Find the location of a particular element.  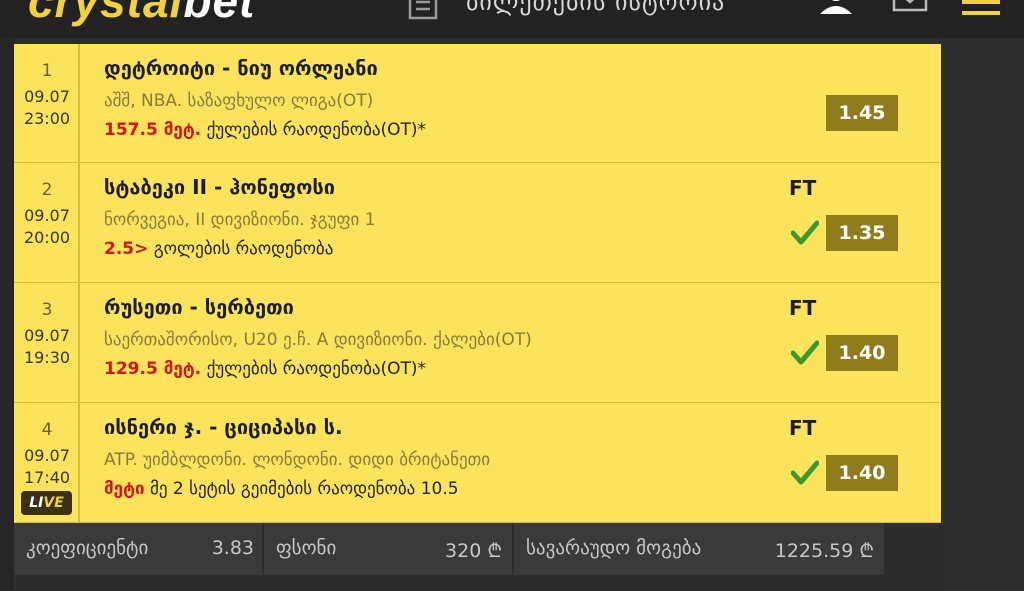

stake-value: 320 ₾ is located at coordinates (473, 551).